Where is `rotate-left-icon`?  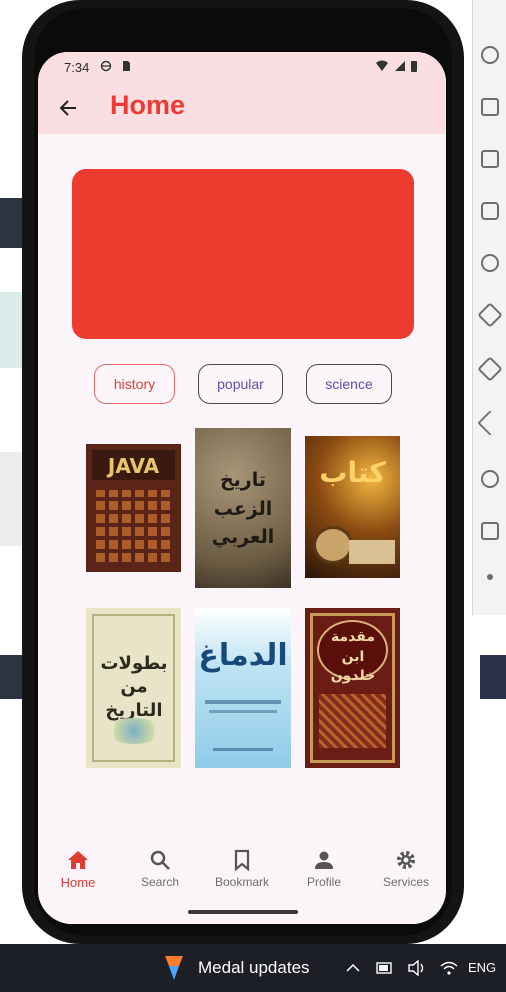
rotate-left-icon is located at coordinates (490, 369).